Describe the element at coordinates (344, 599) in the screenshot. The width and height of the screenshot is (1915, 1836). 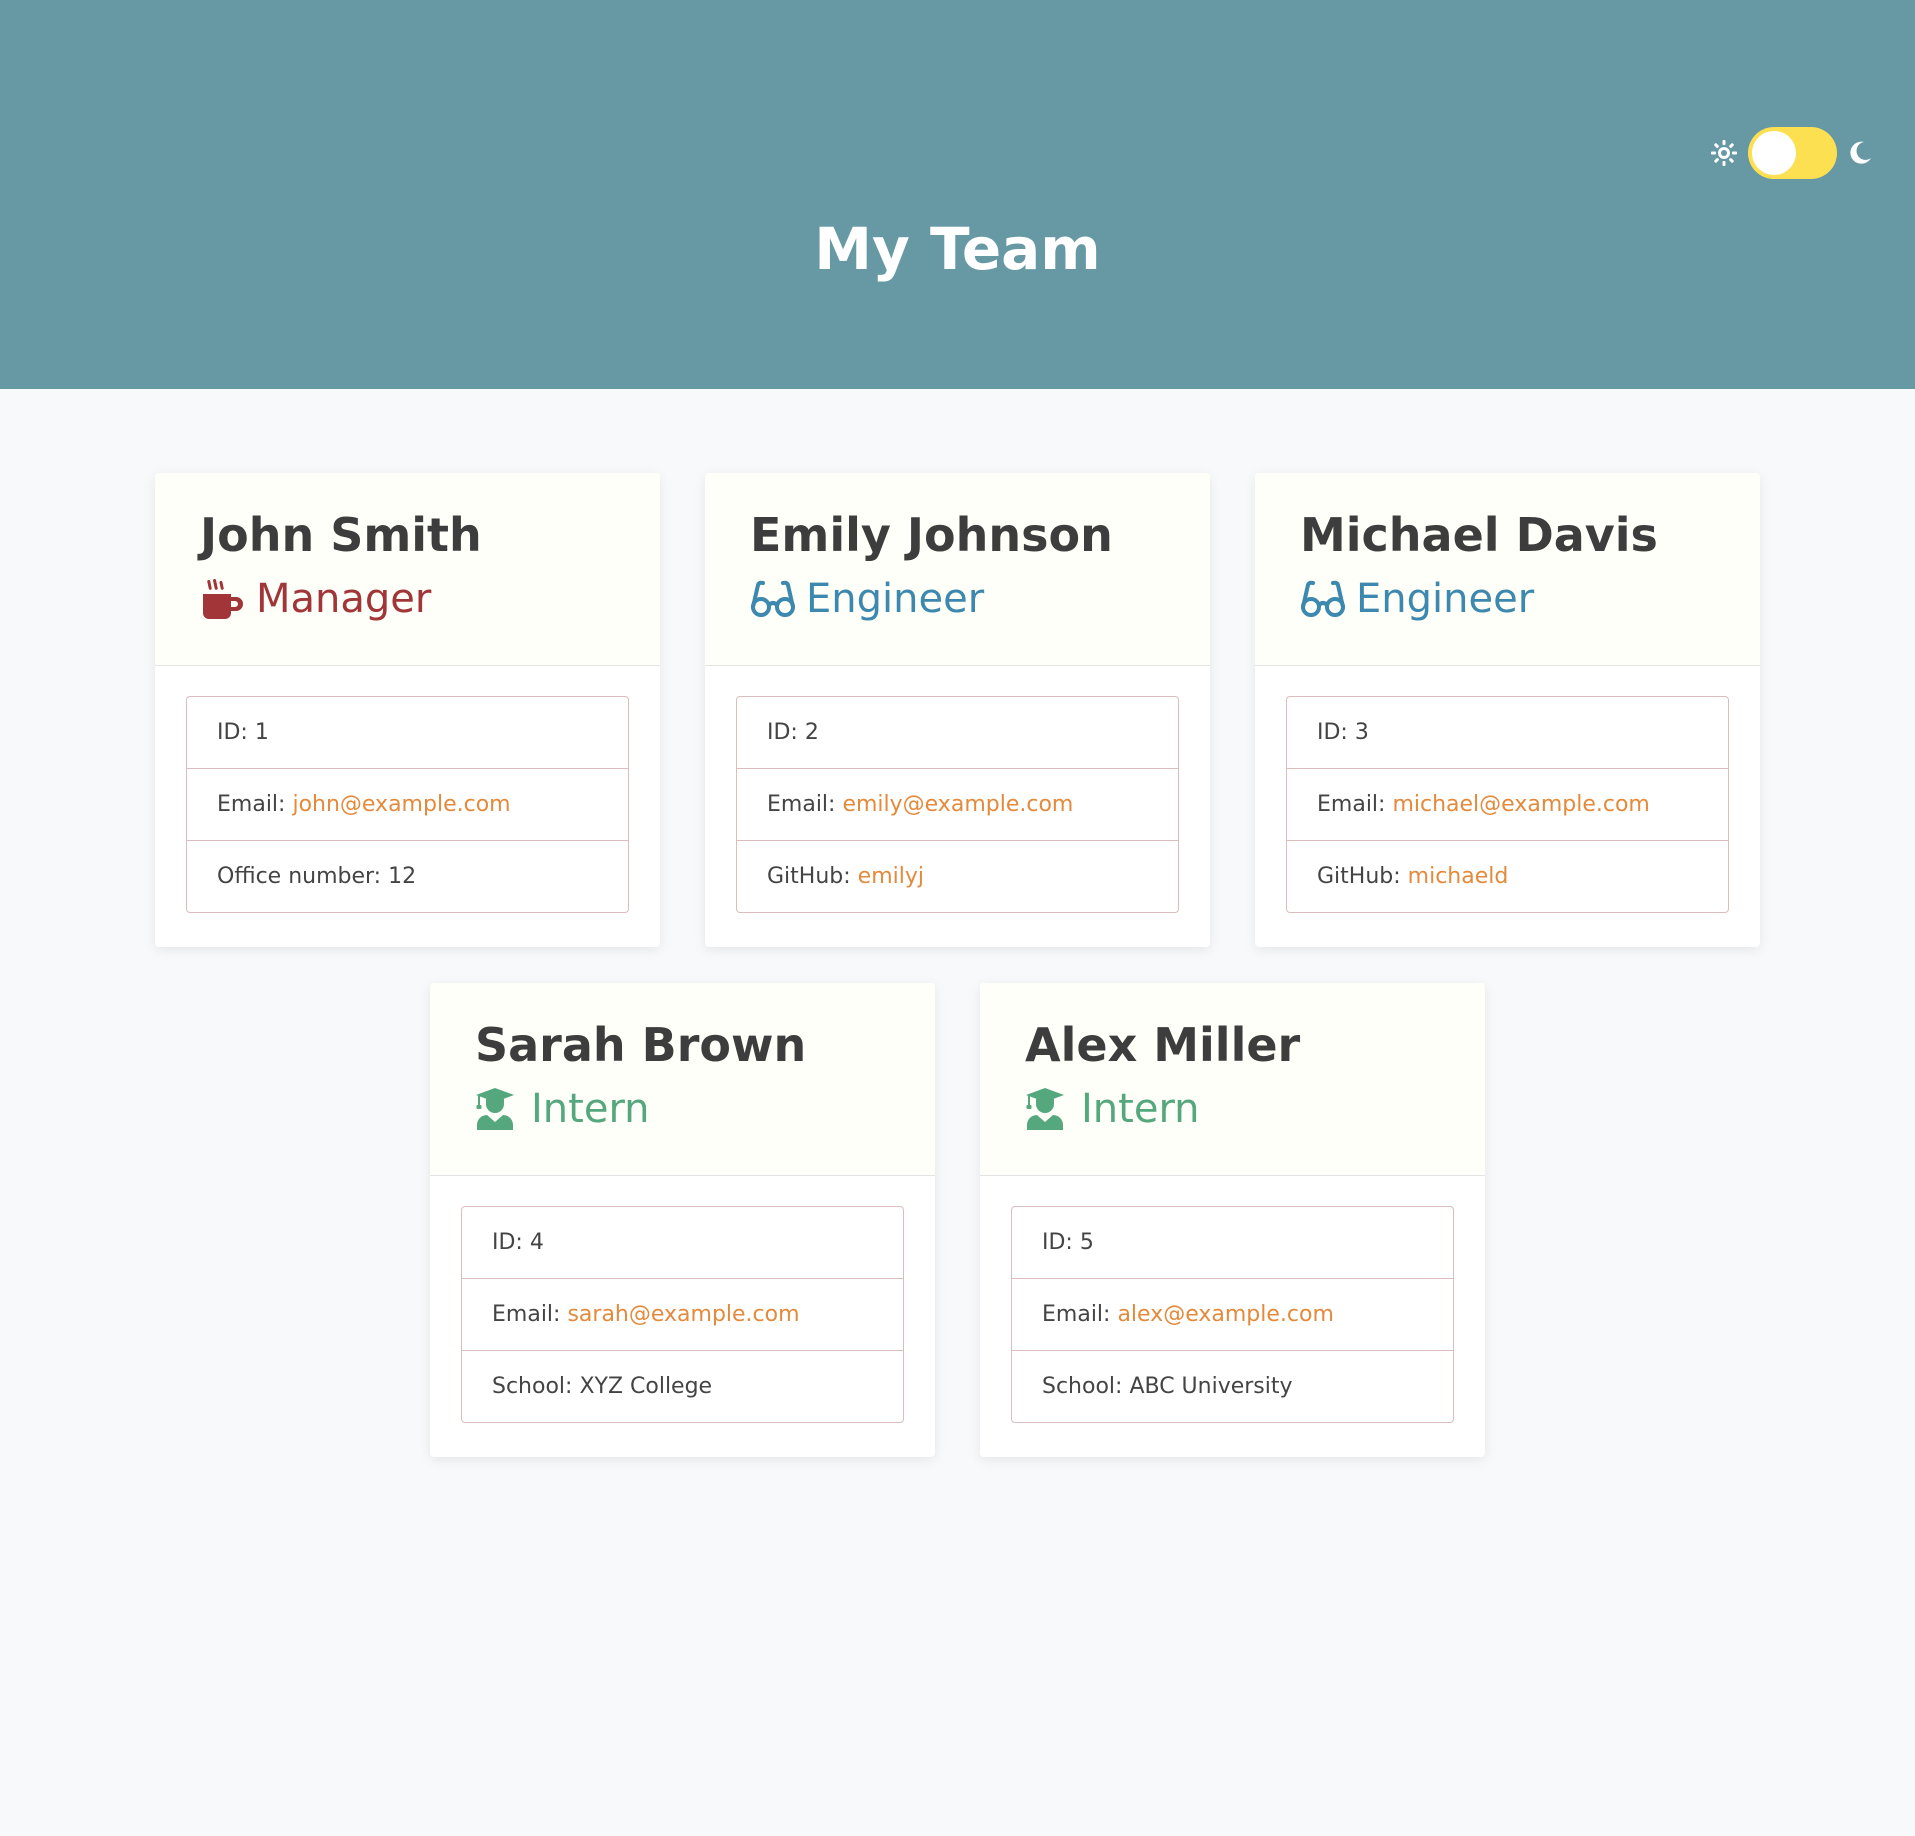
I see `role-label: Manager` at that location.